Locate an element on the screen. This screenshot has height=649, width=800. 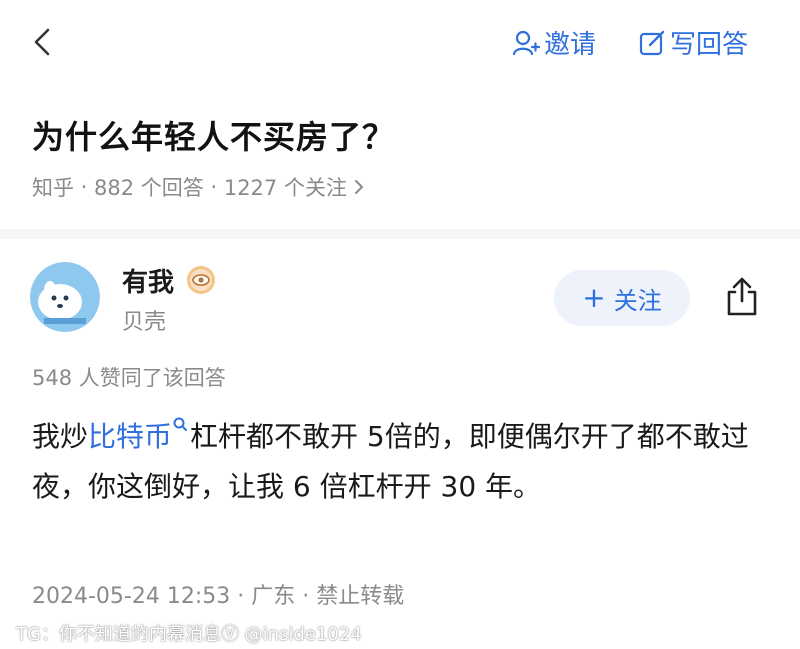
invite-label: 邀请 is located at coordinates (570, 45).